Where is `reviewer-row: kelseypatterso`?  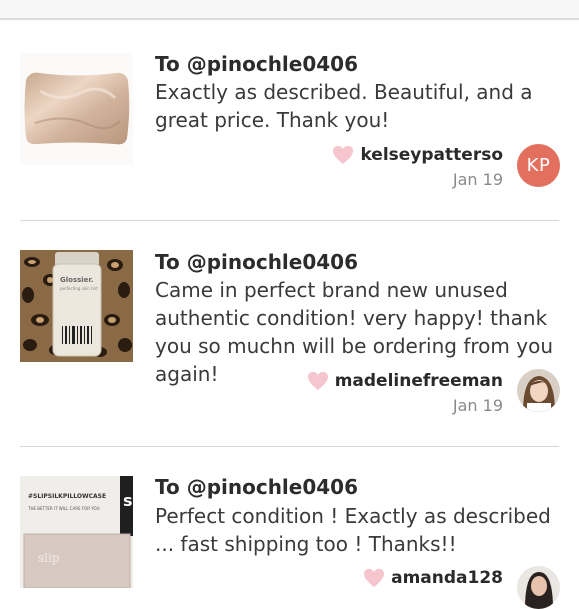 reviewer-row: kelseypatterso is located at coordinates (417, 155).